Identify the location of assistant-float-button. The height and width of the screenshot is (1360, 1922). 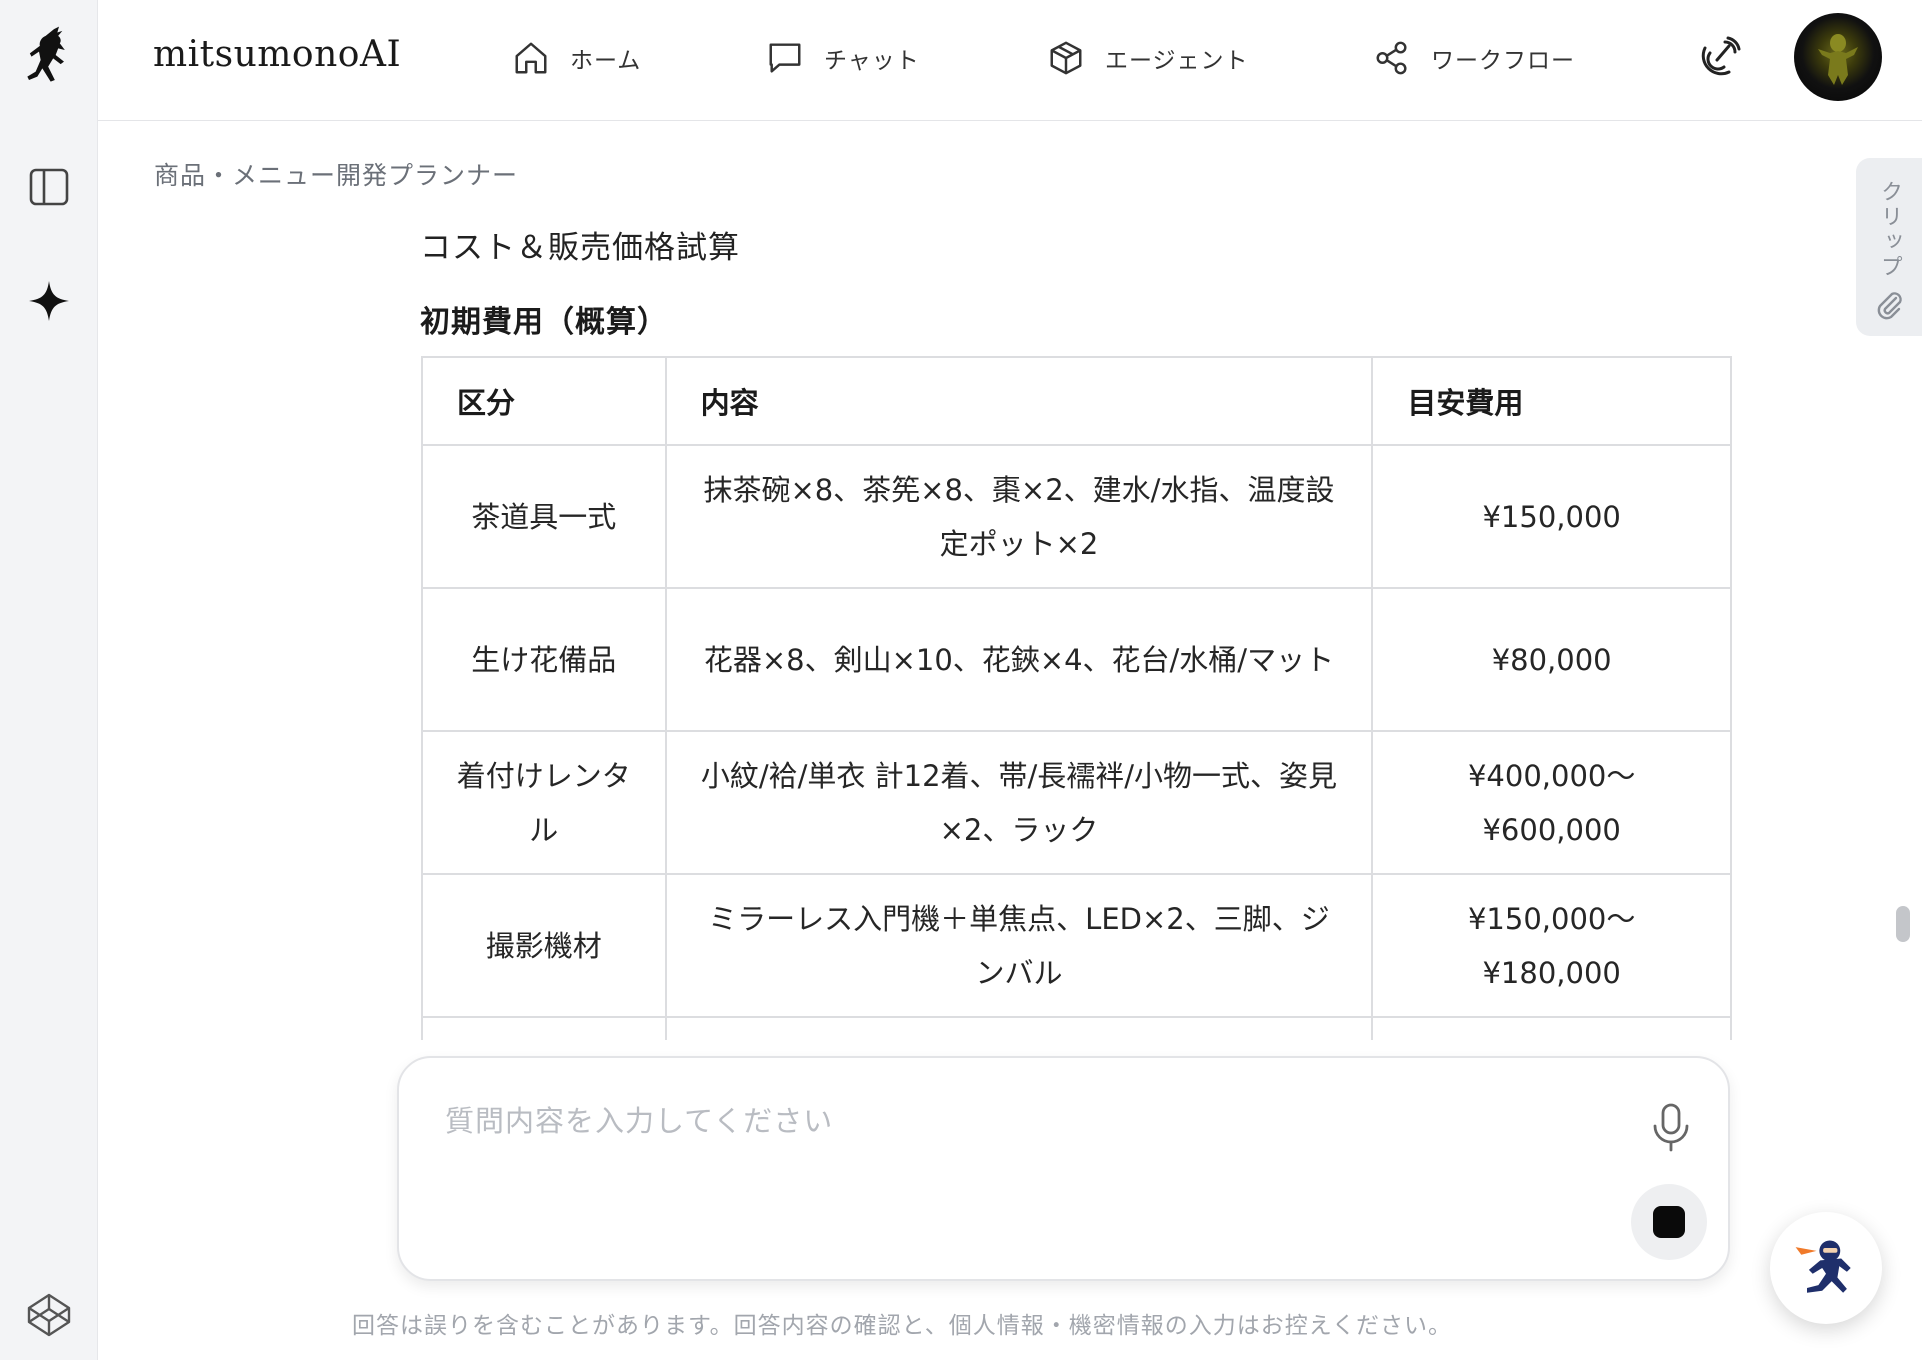
(1826, 1268).